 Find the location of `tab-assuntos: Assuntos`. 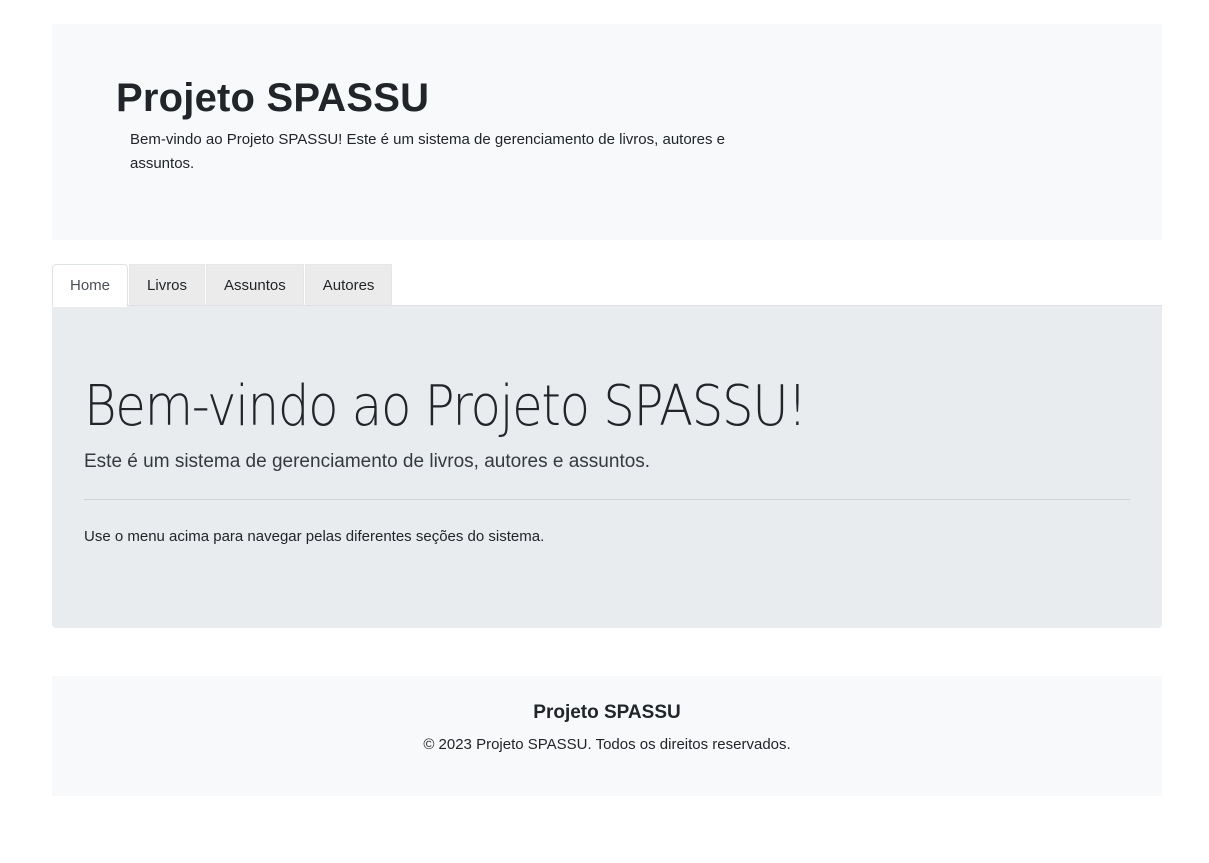

tab-assuntos: Assuntos is located at coordinates (255, 285).